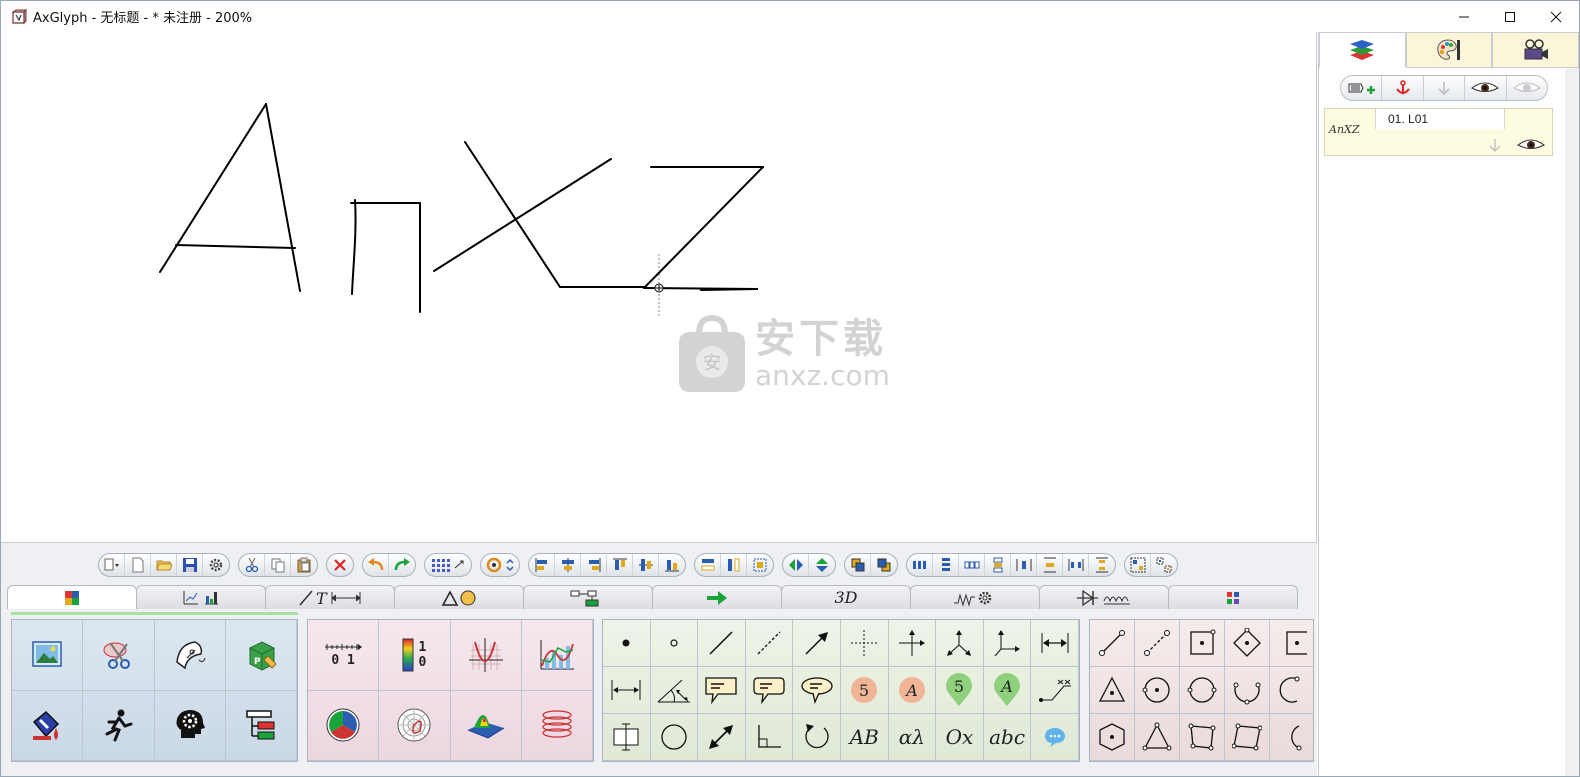  Describe the element at coordinates (190, 725) in the screenshot. I see `mind-tool` at that location.